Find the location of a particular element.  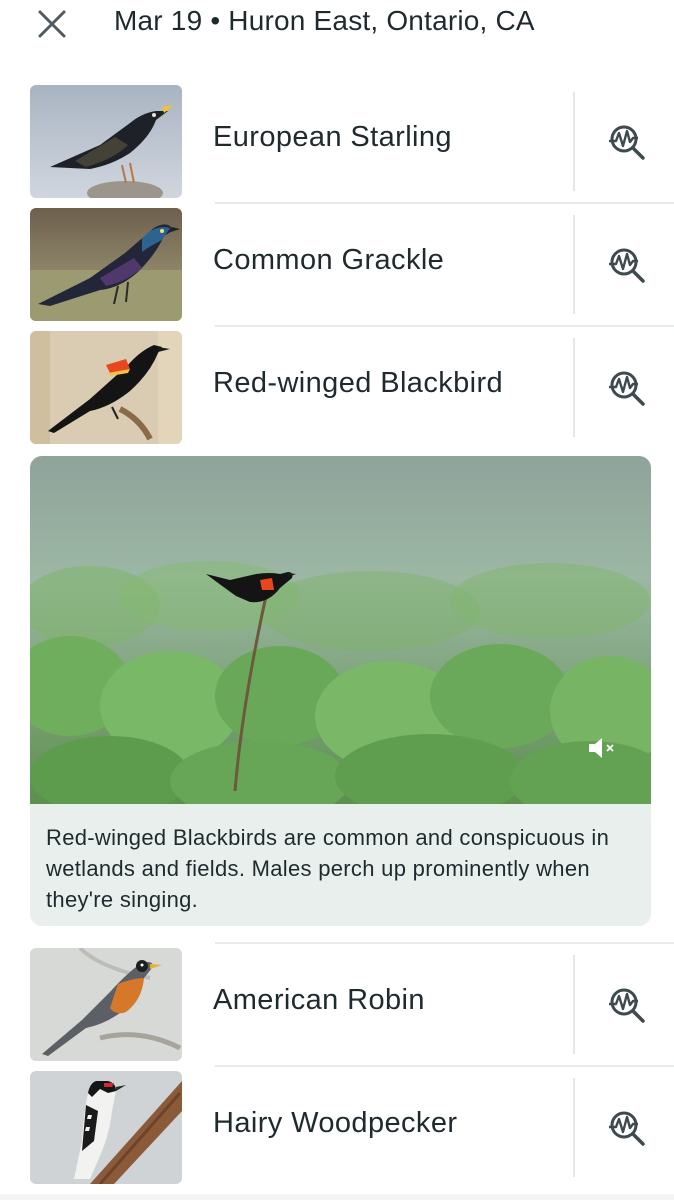

bird-photo-hairy-woodpecker is located at coordinates (106, 1127).